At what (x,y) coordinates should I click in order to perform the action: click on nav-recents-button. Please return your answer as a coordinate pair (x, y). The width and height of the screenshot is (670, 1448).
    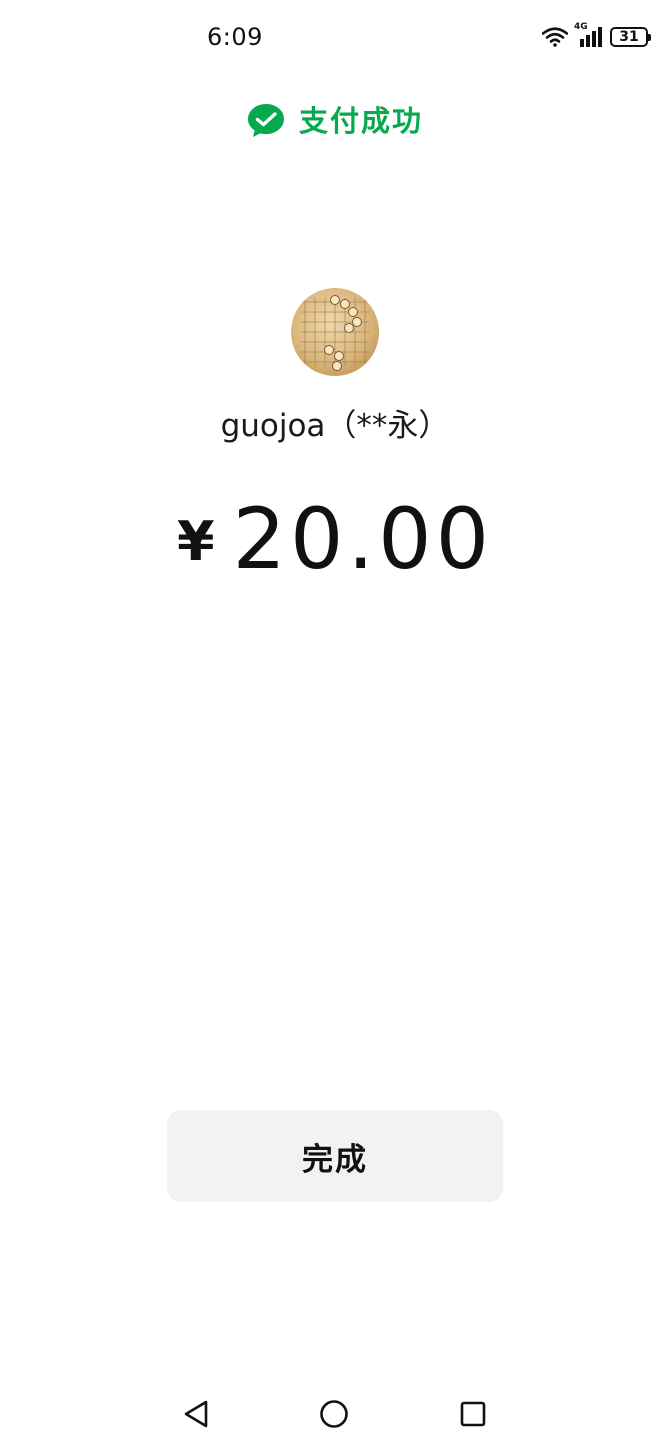
    Looking at the image, I should click on (473, 1414).